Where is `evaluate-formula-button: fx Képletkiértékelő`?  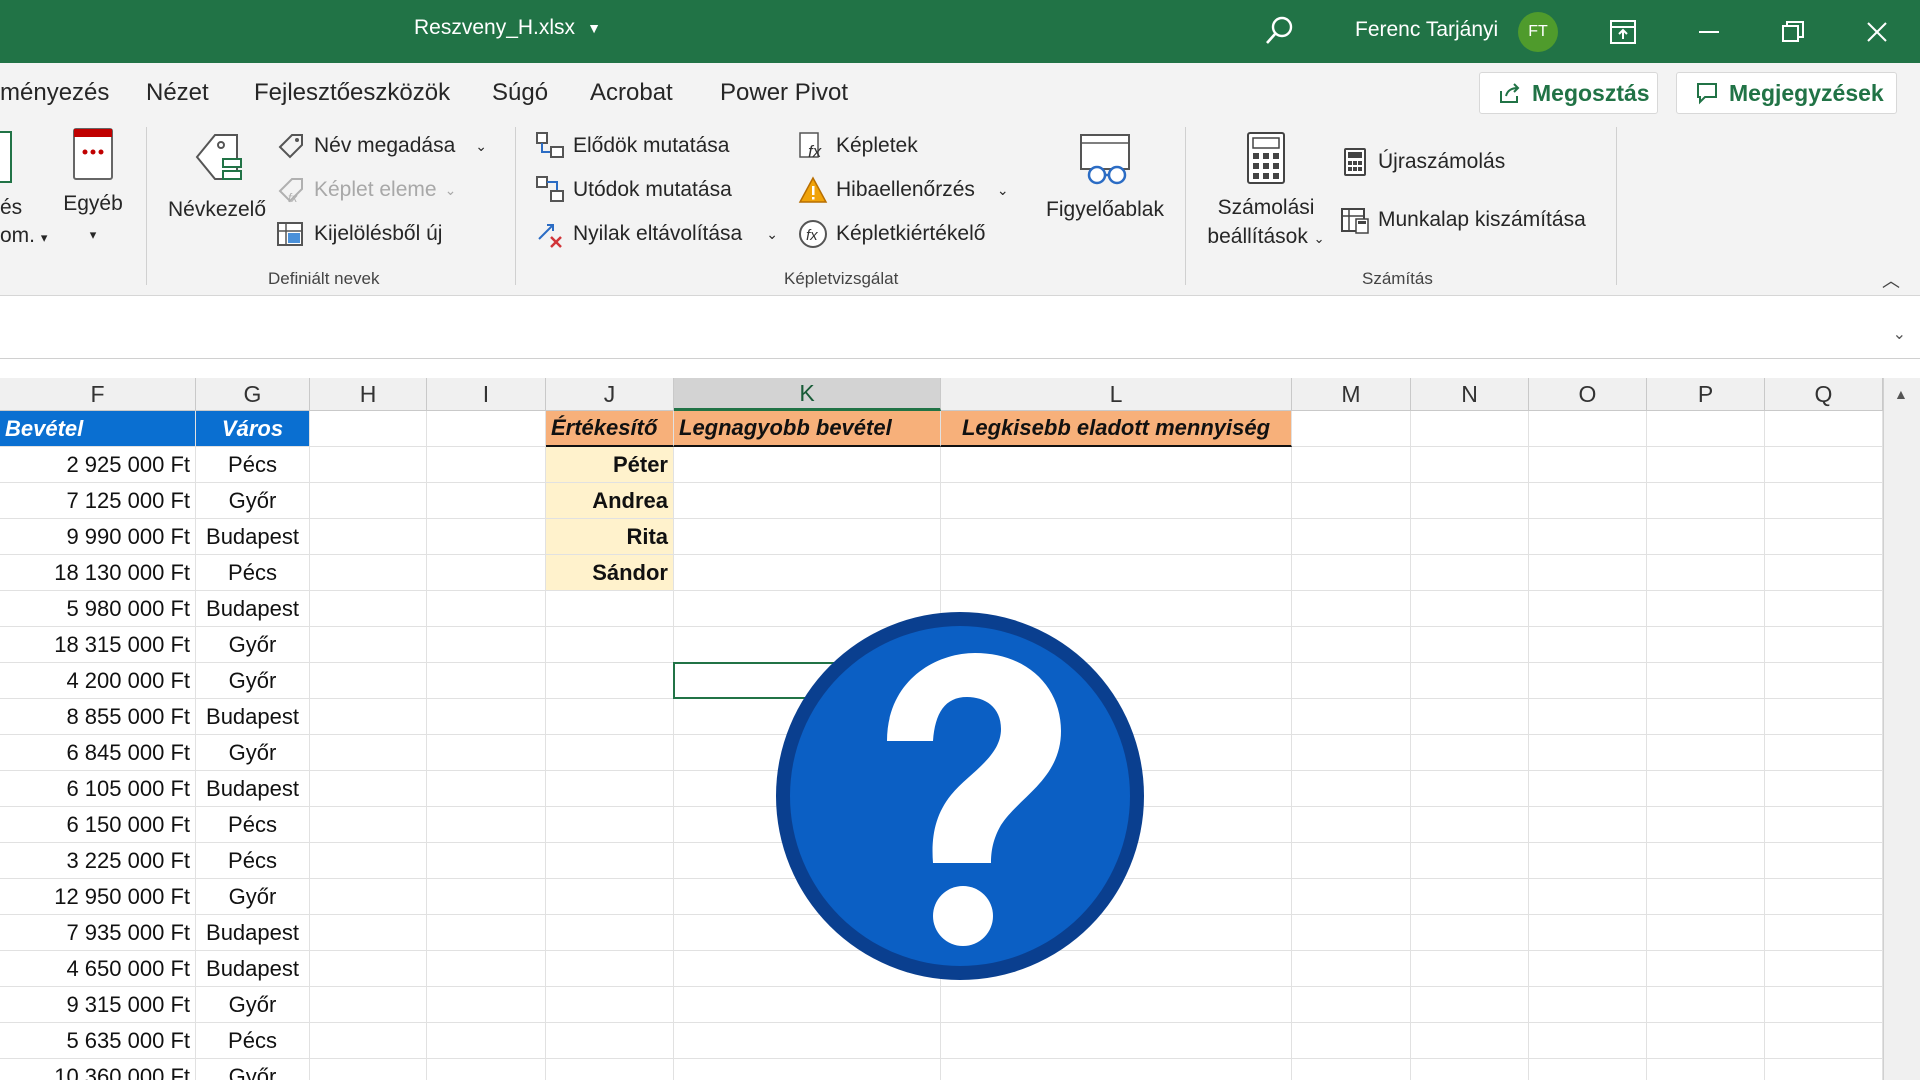 evaluate-formula-button: fx Képletkiértékelő is located at coordinates (891, 234).